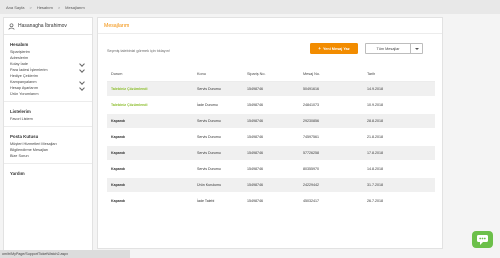 Image resolution: width=500 pixels, height=258 pixels. What do you see at coordinates (375, 201) in the screenshot?
I see `date-cell: 26.7.2018` at bounding box center [375, 201].